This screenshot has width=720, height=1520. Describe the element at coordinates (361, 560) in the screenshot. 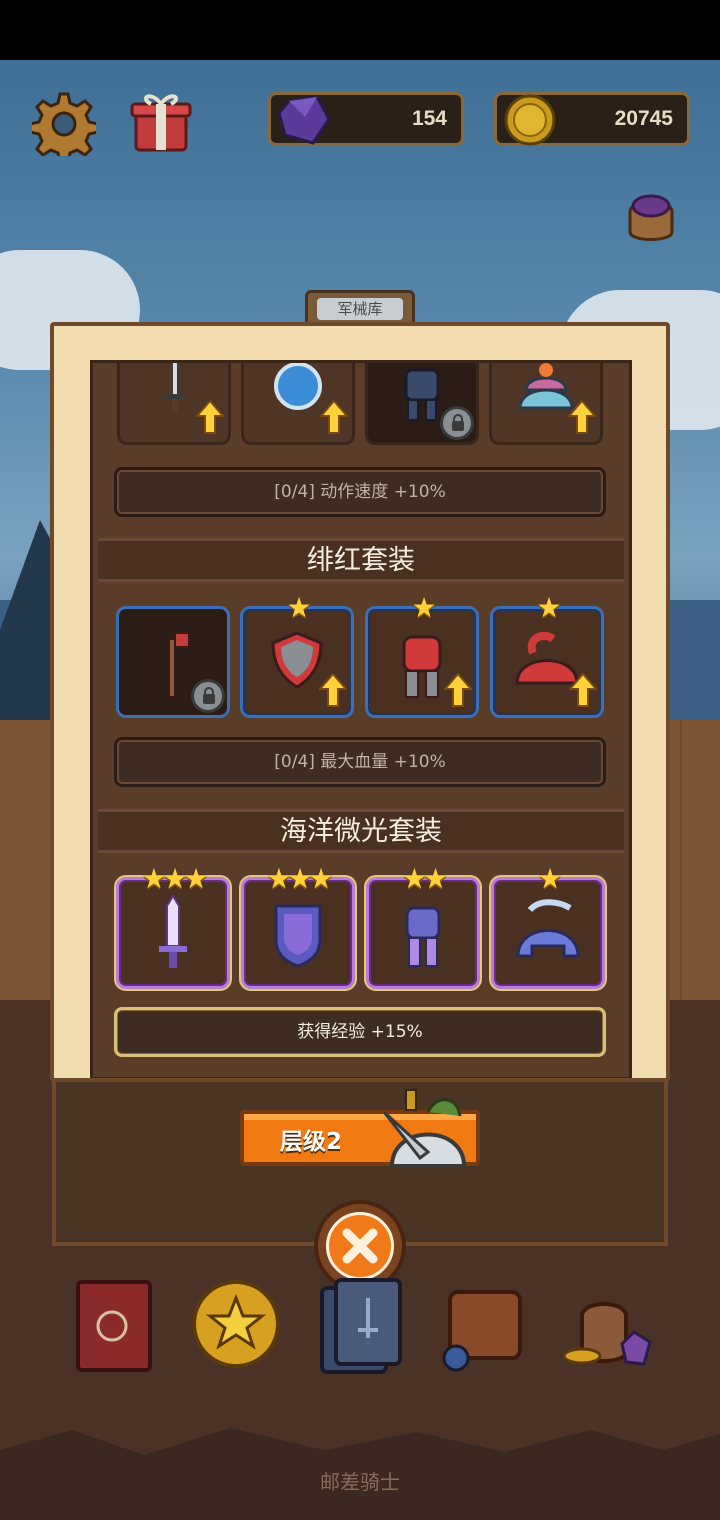

I see `set-title: 绯红套装` at that location.